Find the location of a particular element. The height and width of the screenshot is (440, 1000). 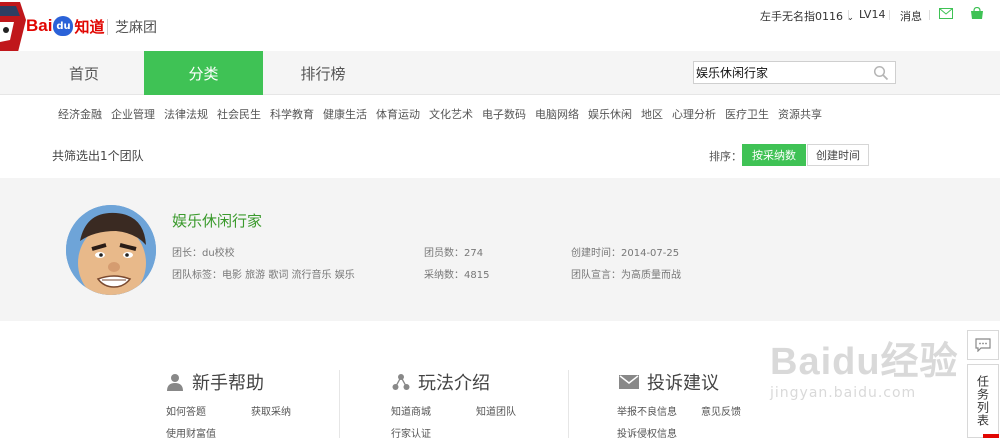

search-box is located at coordinates (794, 72).